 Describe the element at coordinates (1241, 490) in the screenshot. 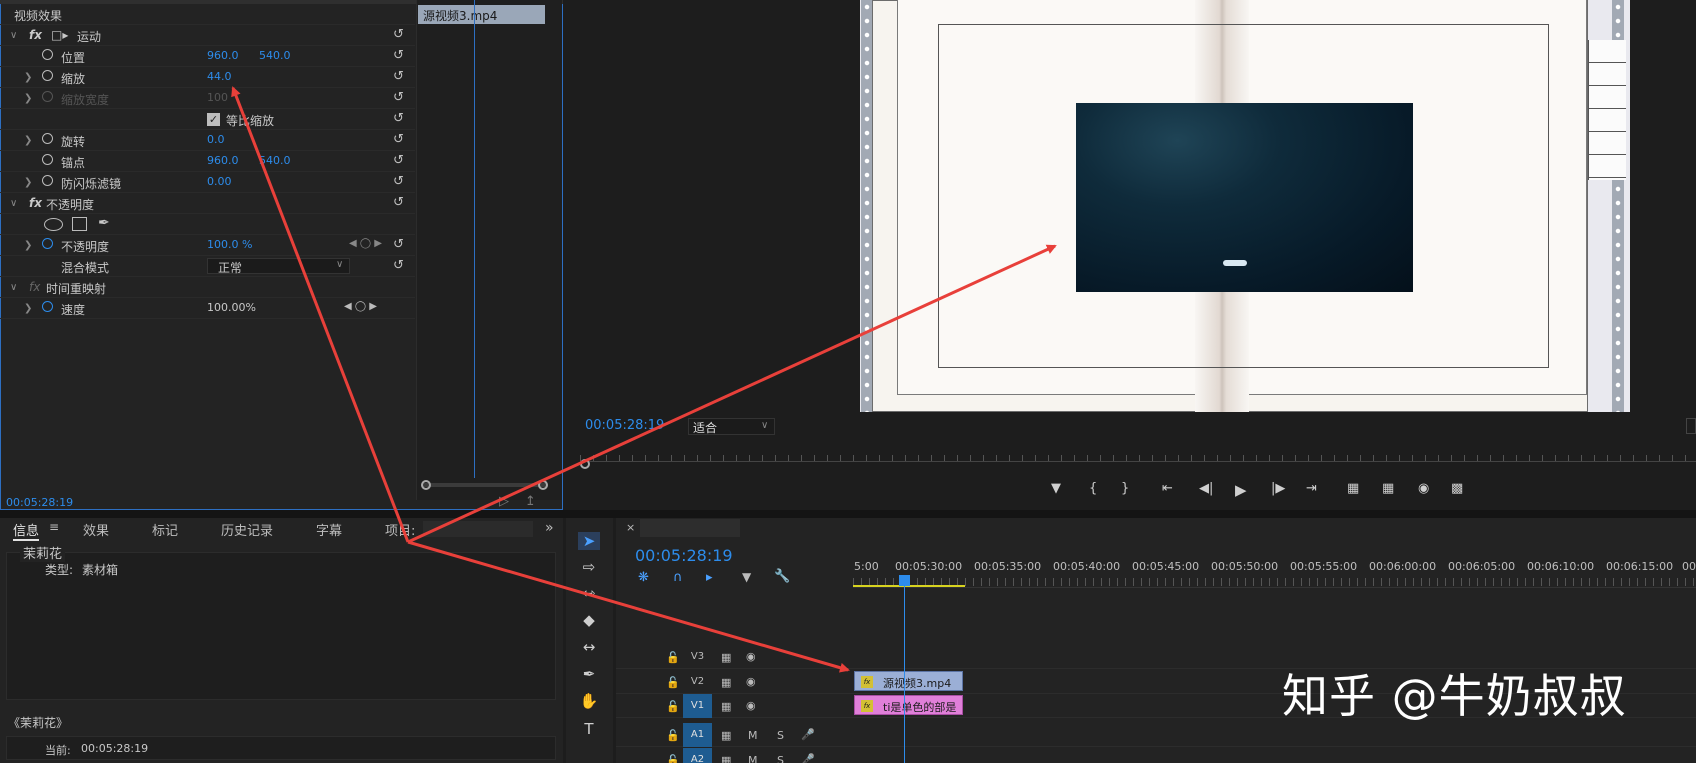

I see `play-icon: ▶` at that location.